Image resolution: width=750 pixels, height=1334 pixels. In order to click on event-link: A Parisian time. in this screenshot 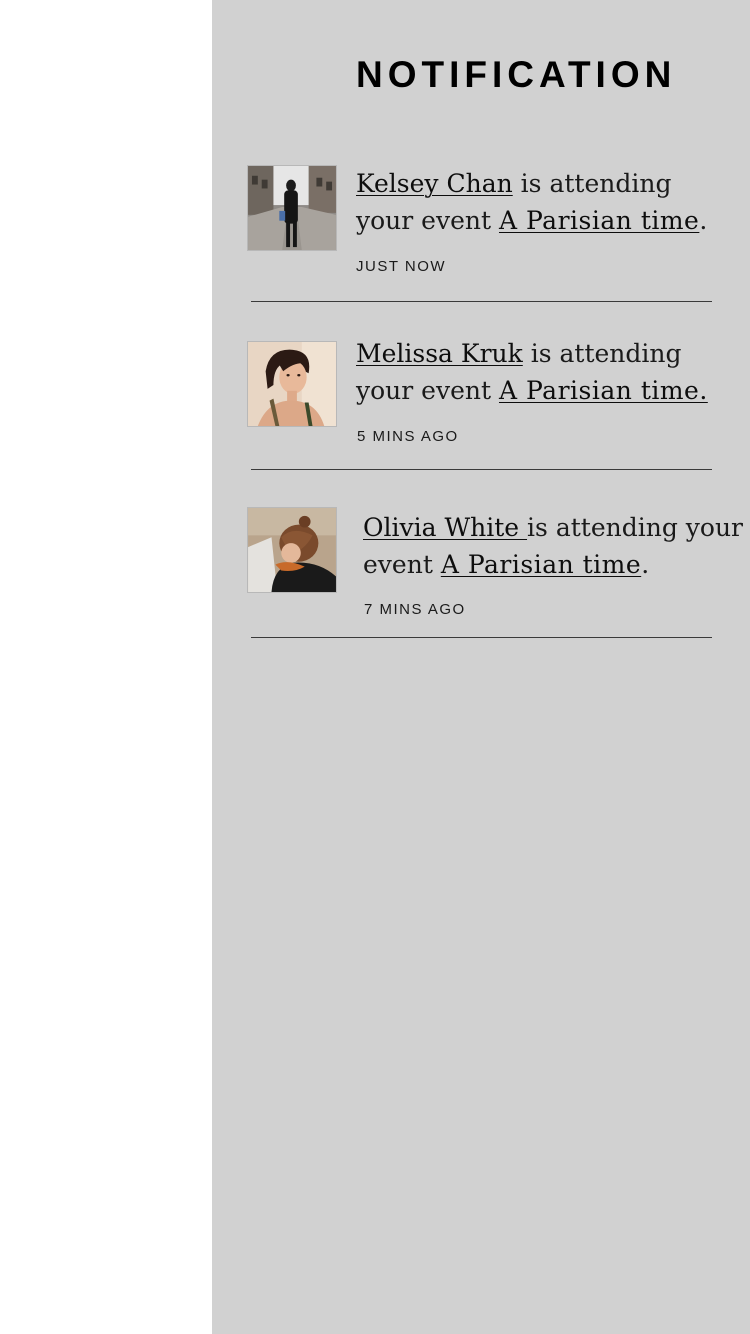, I will do `click(603, 390)`.